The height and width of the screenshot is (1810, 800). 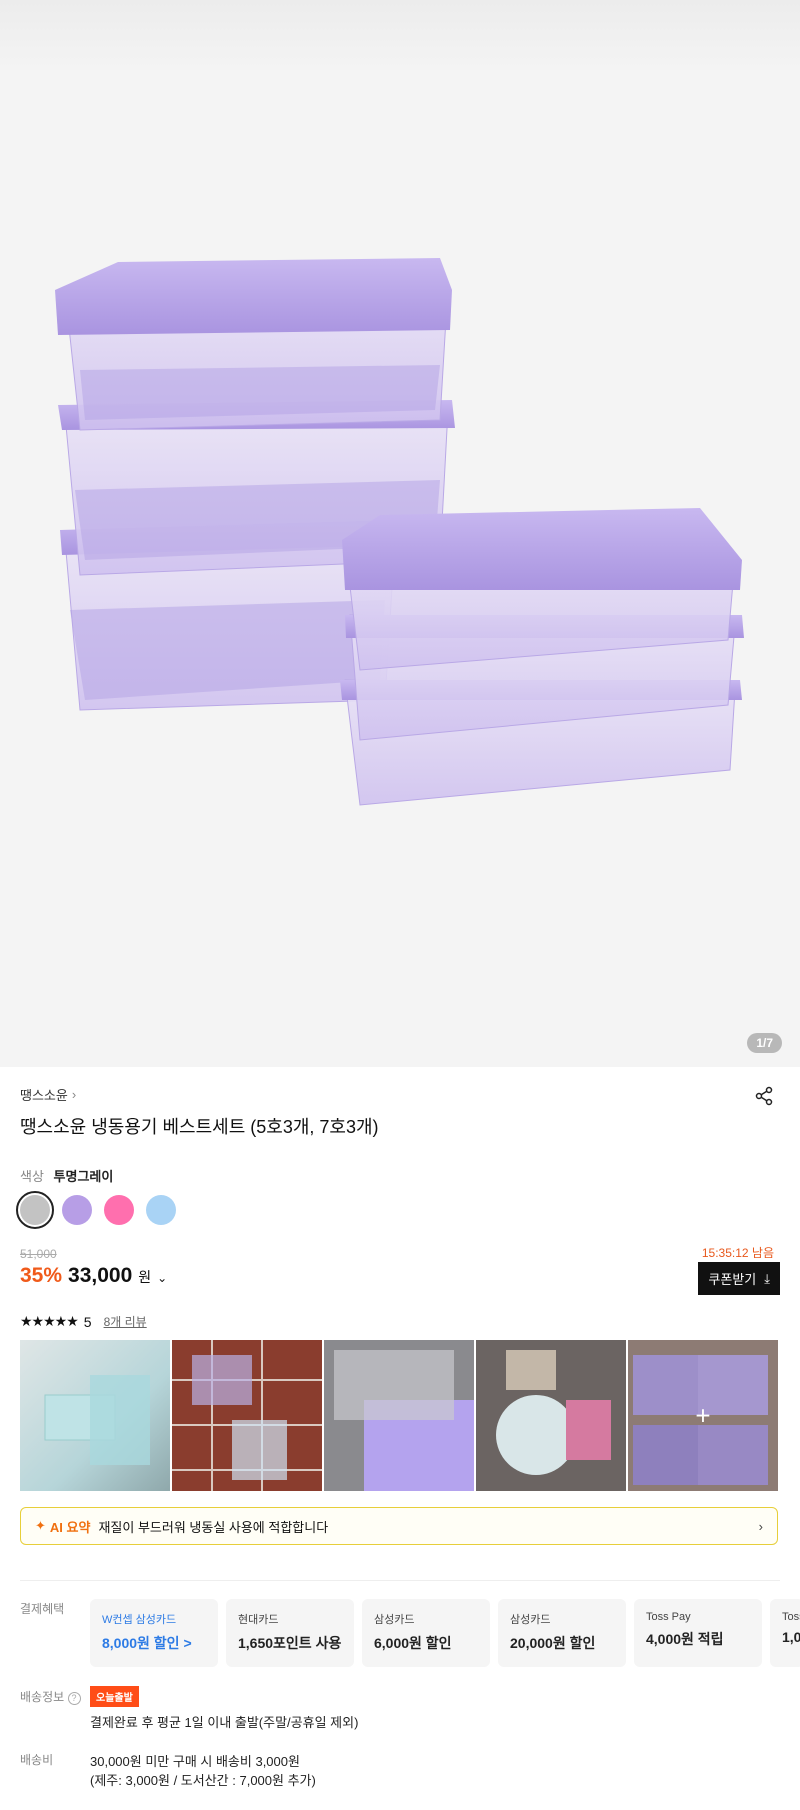 What do you see at coordinates (38, 1254) in the screenshot?
I see `original-price: 51,000` at bounding box center [38, 1254].